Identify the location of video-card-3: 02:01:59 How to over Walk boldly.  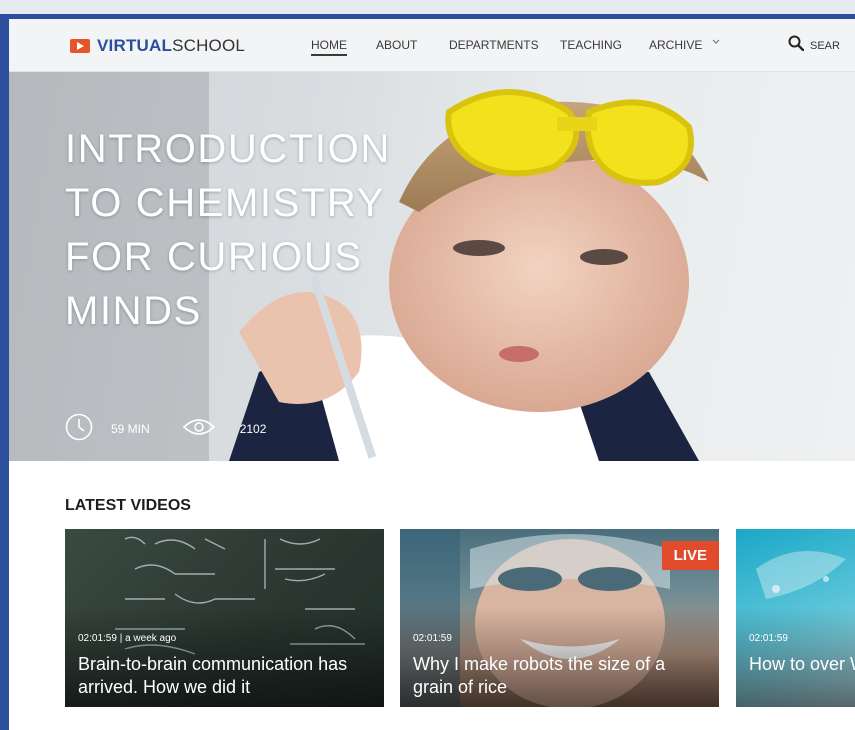
(795, 618).